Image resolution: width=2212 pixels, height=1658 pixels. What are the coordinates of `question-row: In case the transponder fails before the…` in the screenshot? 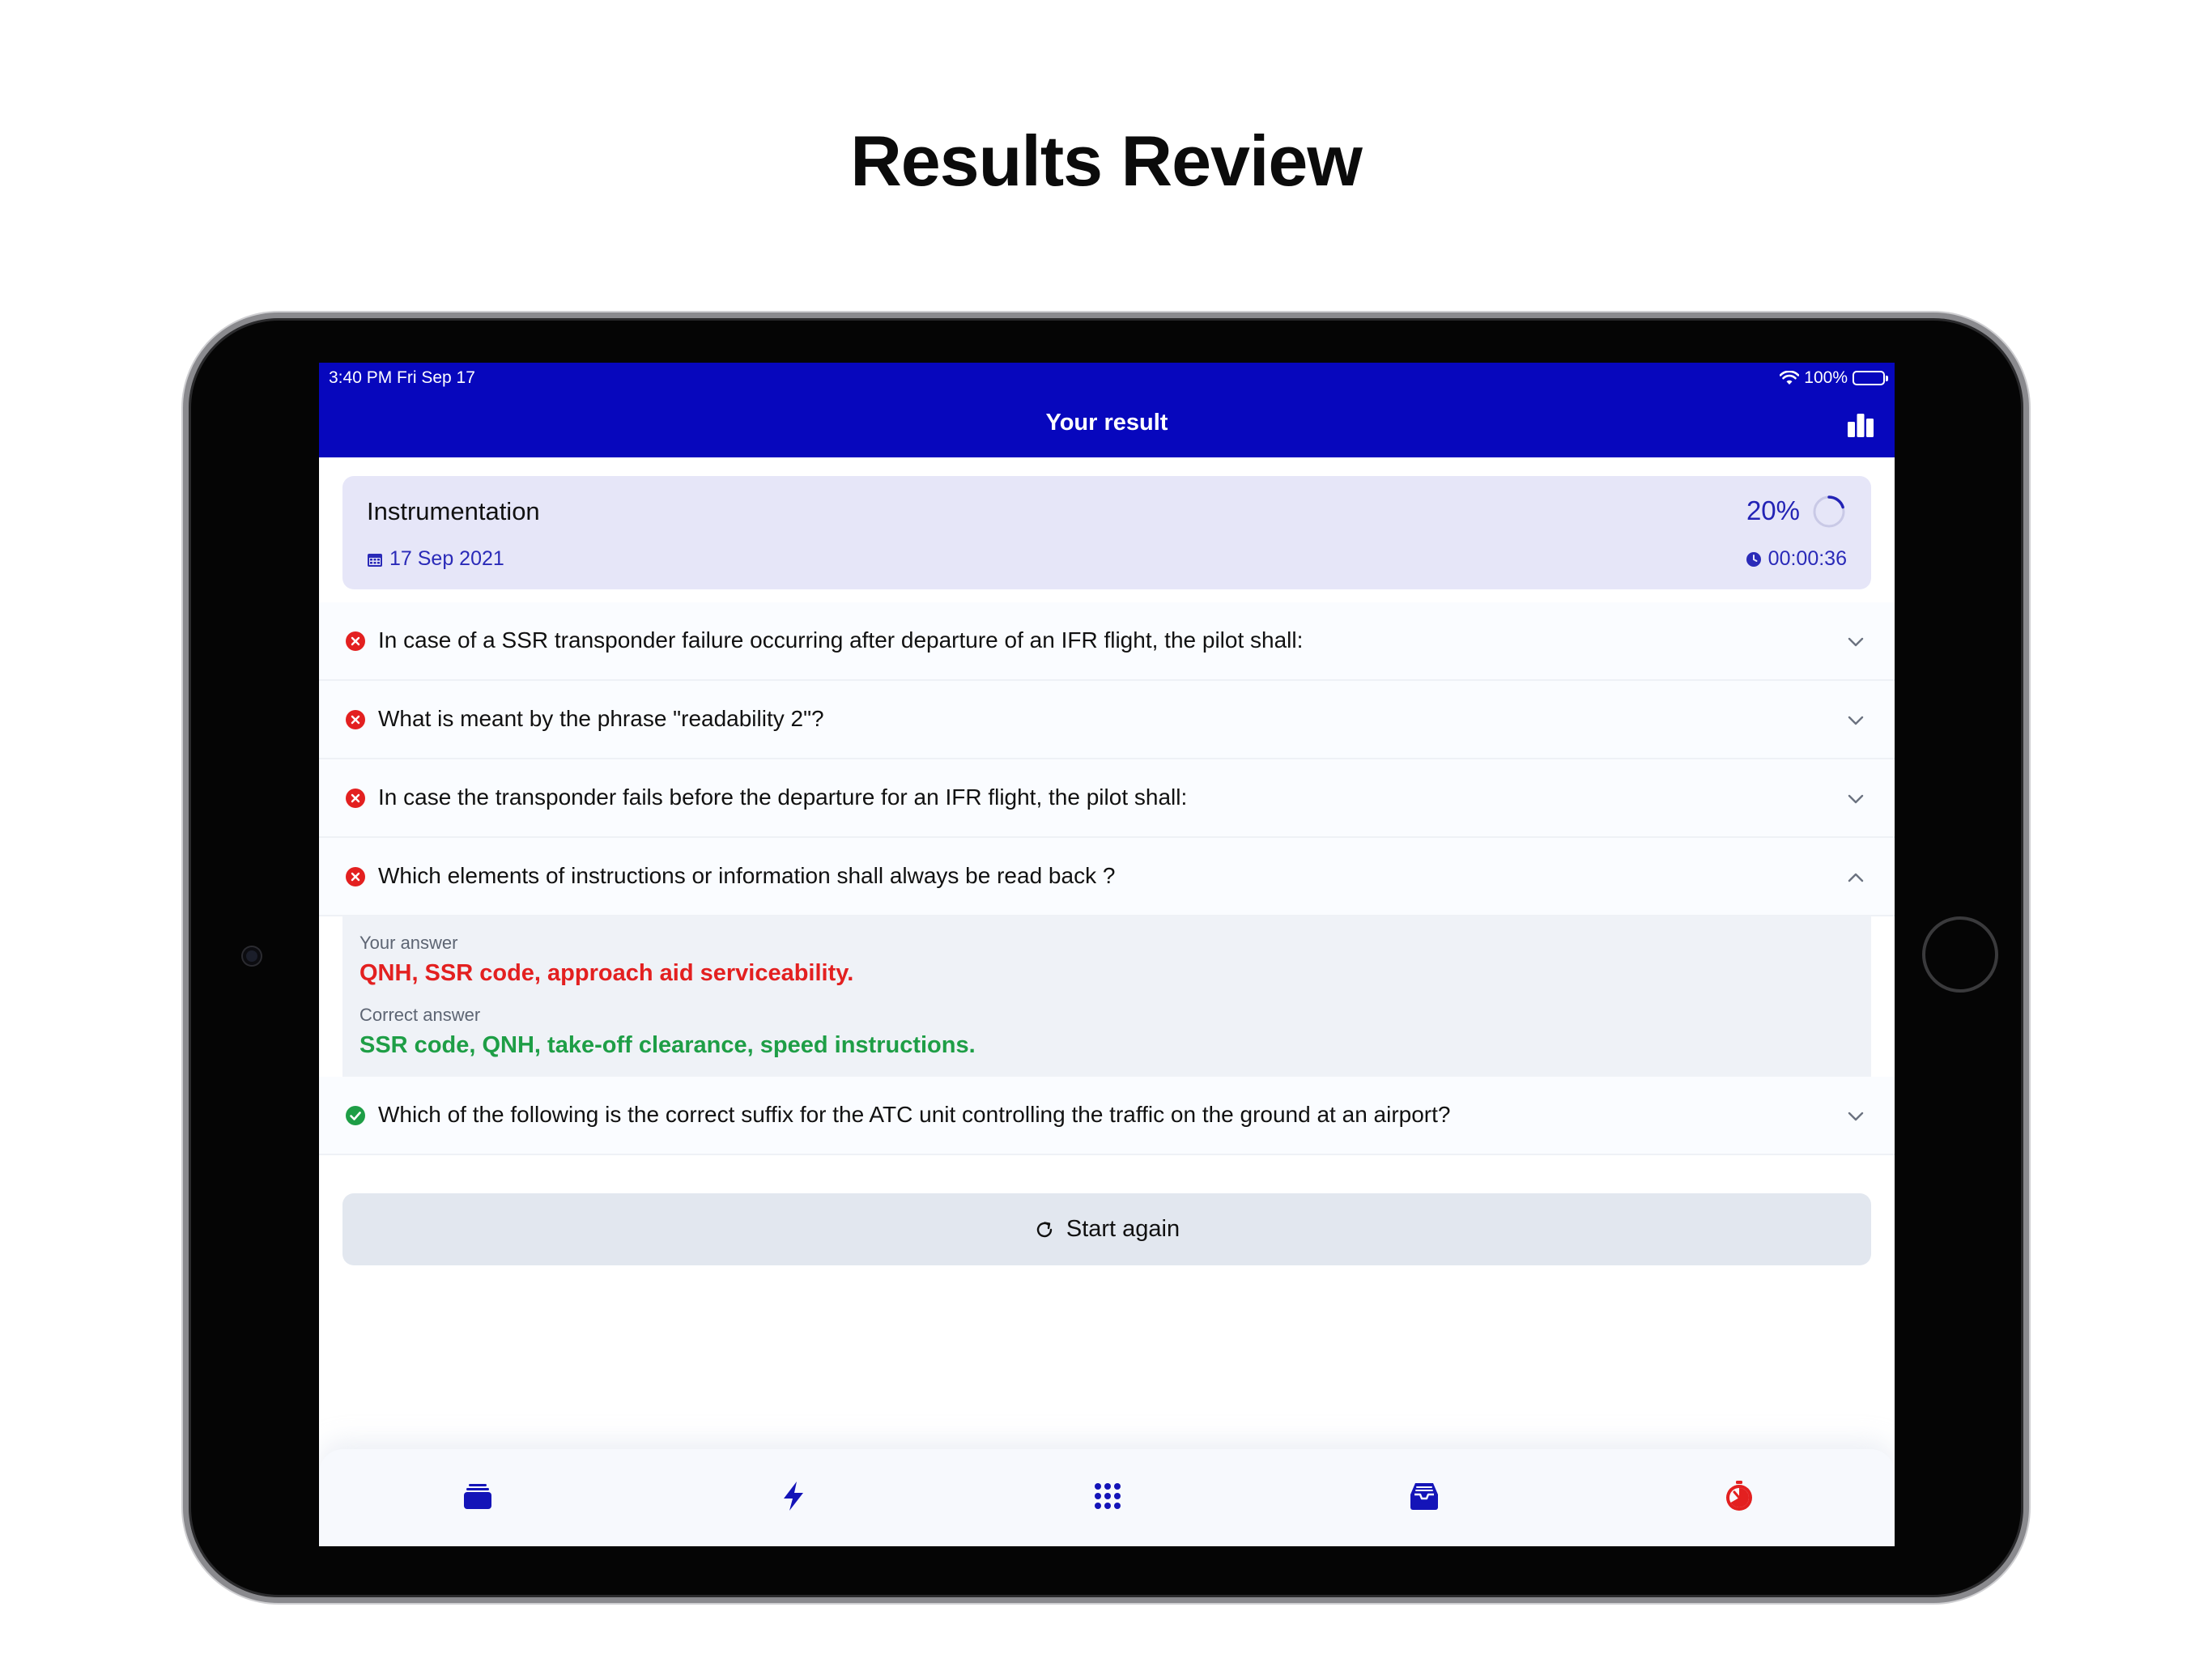 It's located at (1107, 798).